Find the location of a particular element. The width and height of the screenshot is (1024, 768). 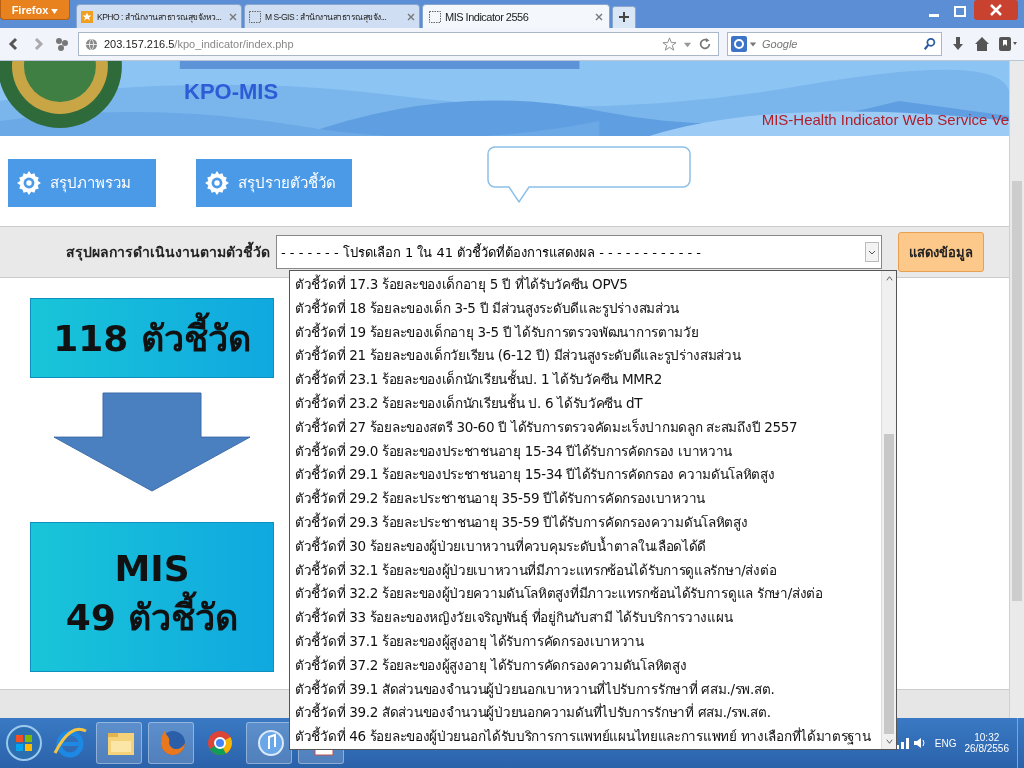

total-indicators: 118 ตัวชี้วัด is located at coordinates (152, 338).